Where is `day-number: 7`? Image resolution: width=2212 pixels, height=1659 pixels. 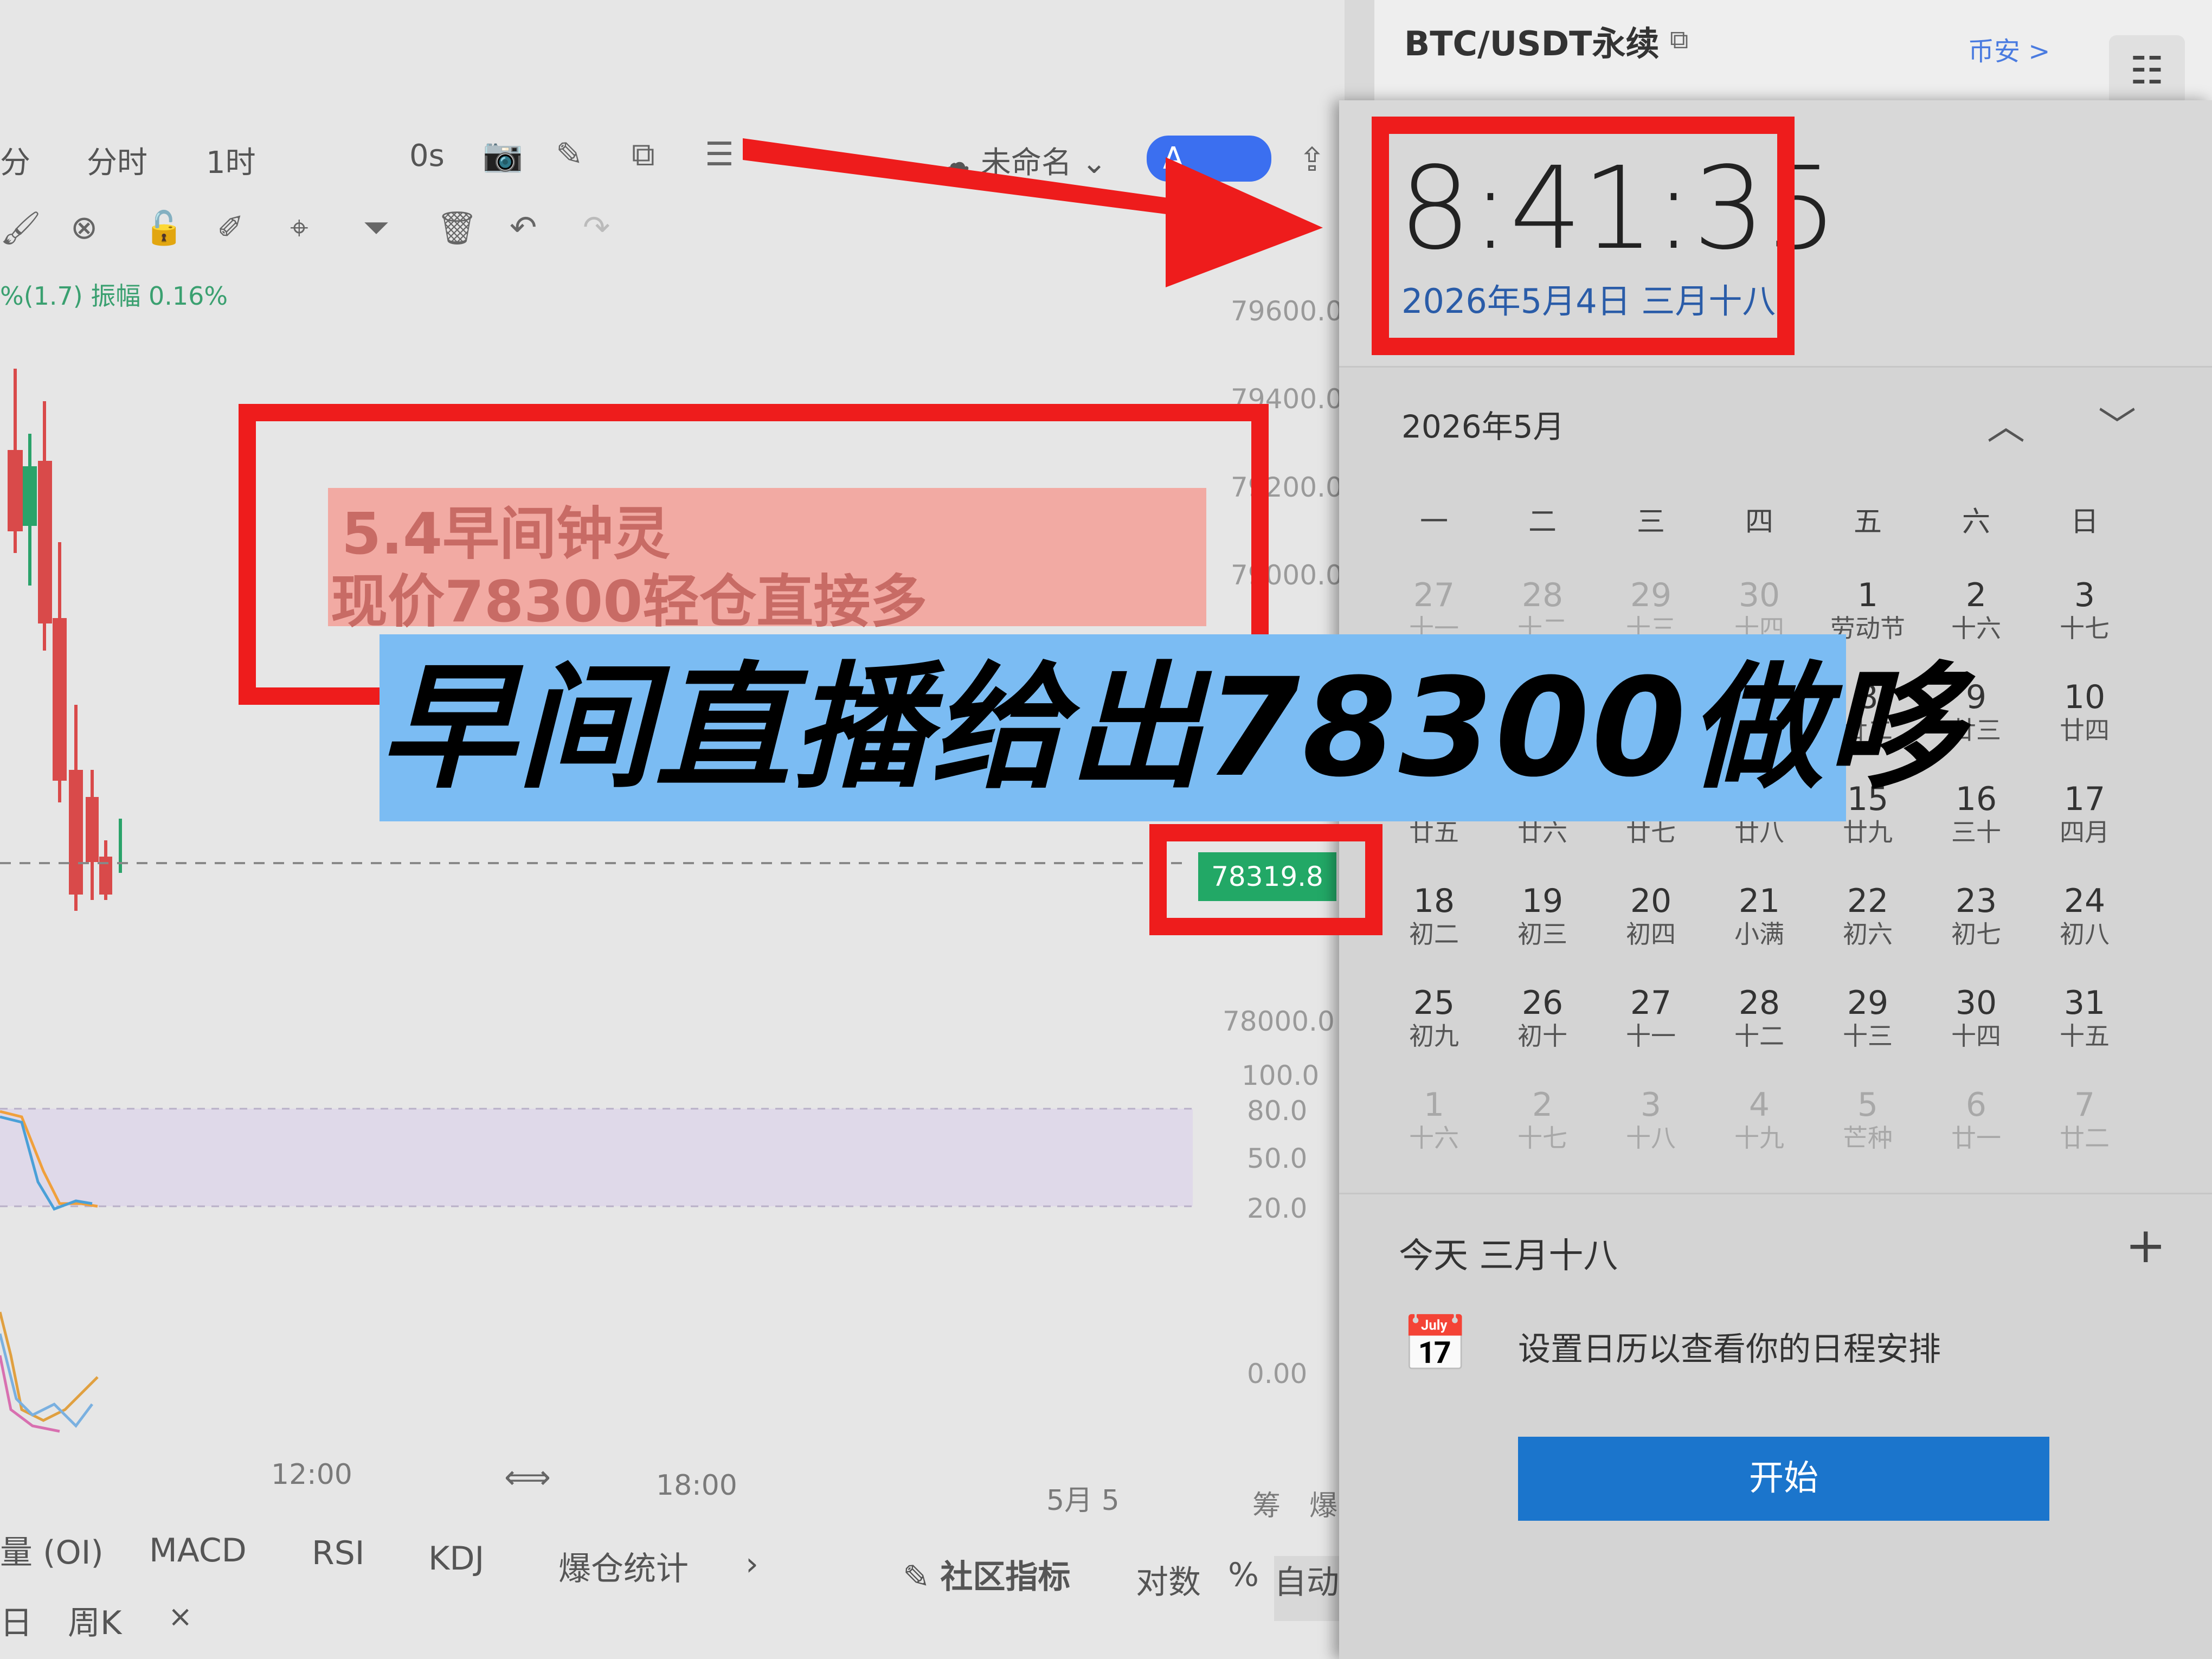
day-number: 7 is located at coordinates (2084, 1105).